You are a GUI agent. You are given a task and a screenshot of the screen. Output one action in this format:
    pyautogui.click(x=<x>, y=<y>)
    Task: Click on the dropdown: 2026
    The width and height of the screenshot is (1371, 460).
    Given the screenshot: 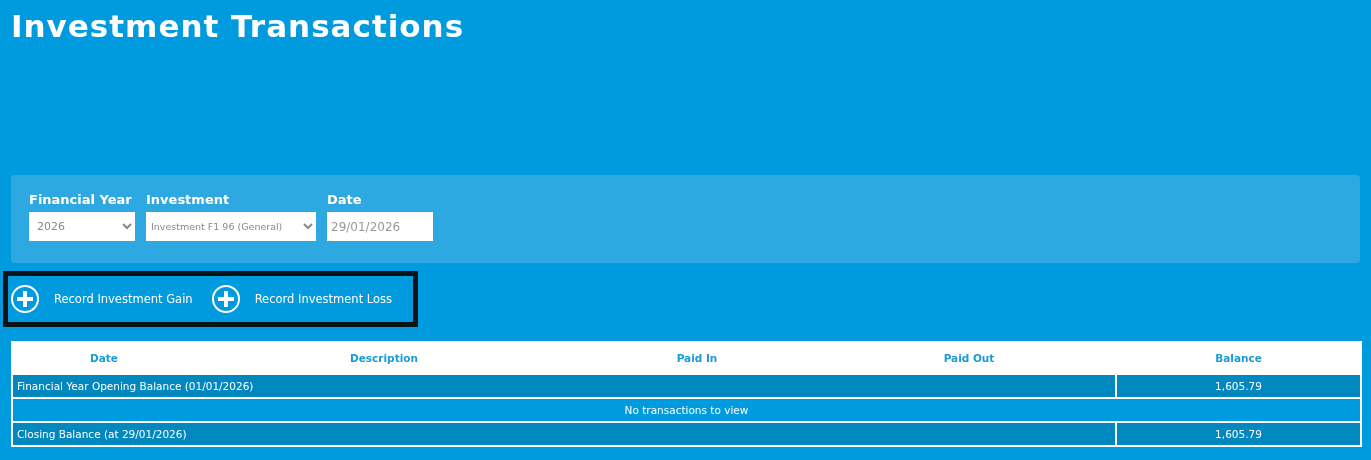 What is the action you would take?
    pyautogui.click(x=82, y=226)
    